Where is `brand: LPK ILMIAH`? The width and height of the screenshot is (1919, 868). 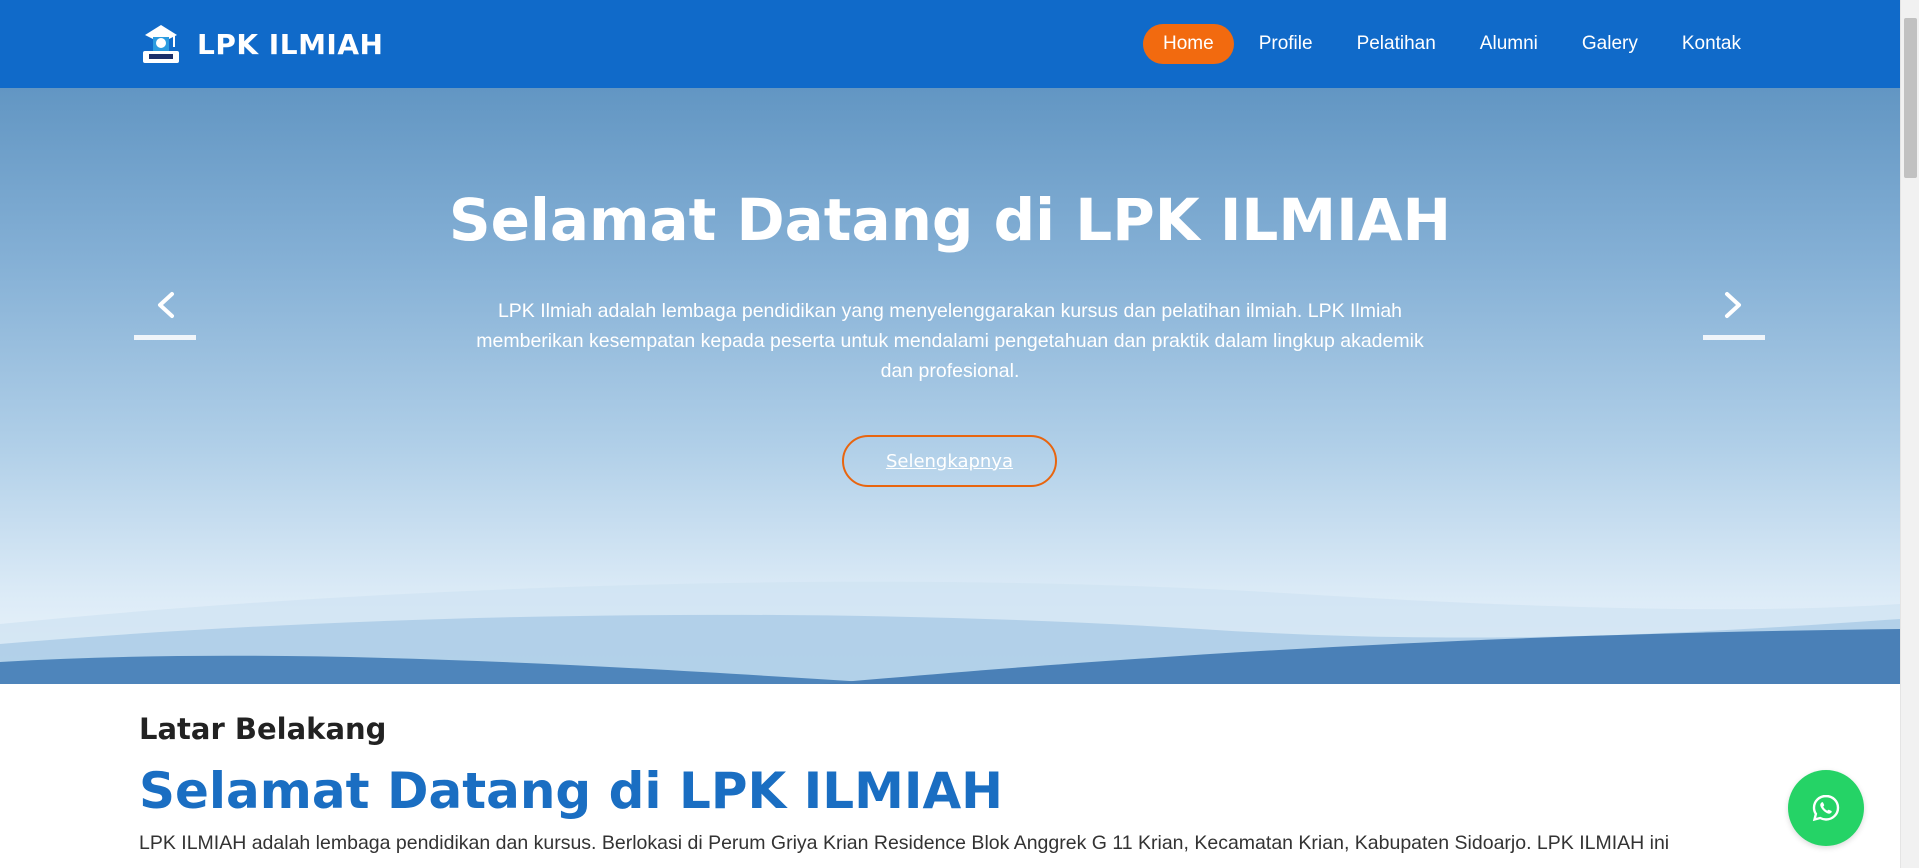
brand: LPK ILMIAH is located at coordinates (261, 44).